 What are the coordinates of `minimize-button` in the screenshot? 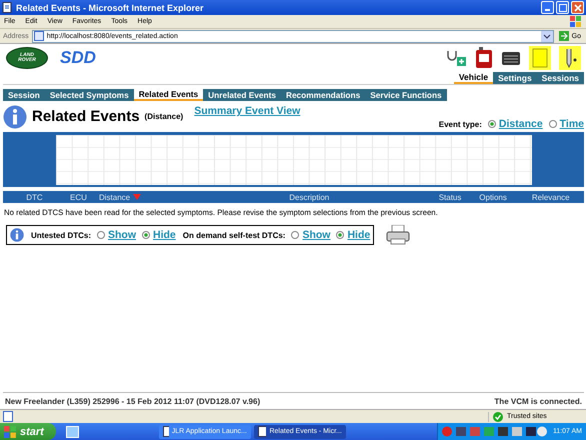 It's located at (547, 7).